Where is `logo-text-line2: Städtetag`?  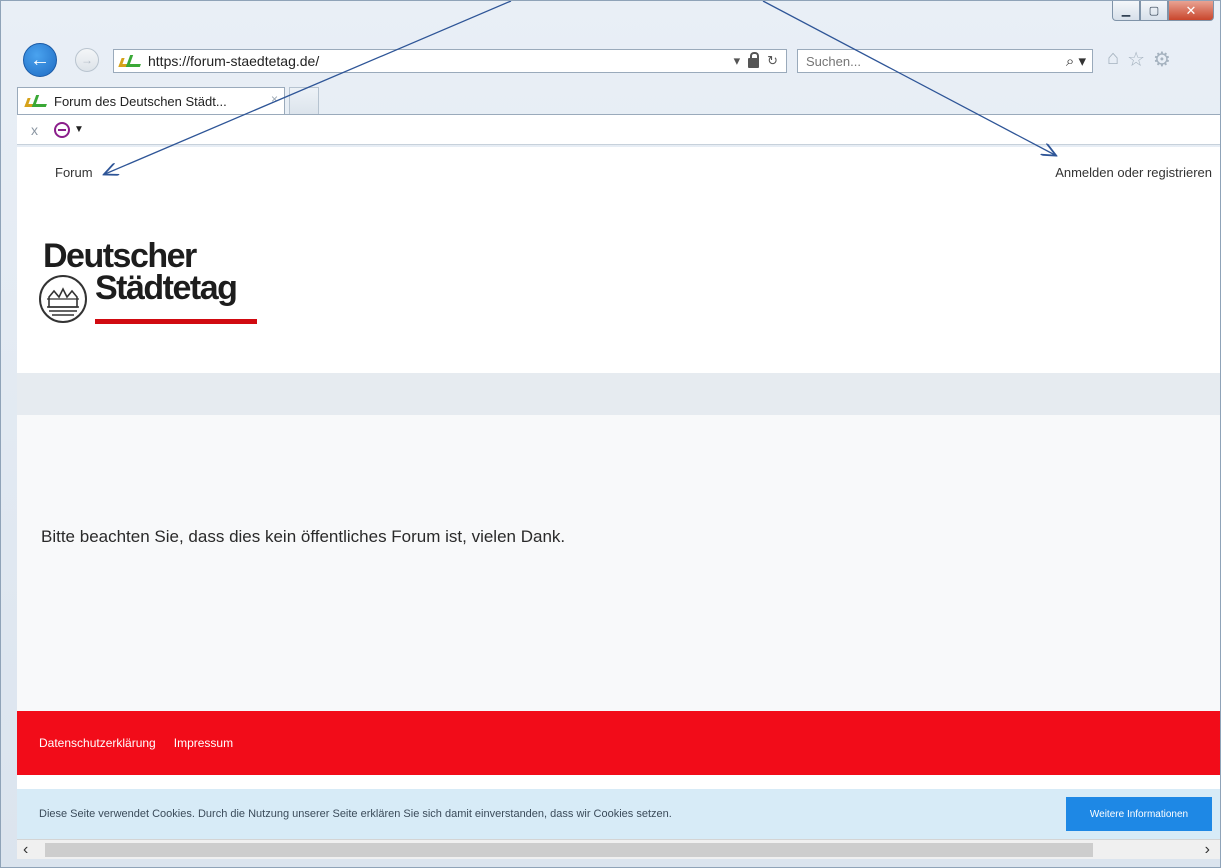 logo-text-line2: Städtetag is located at coordinates (166, 288).